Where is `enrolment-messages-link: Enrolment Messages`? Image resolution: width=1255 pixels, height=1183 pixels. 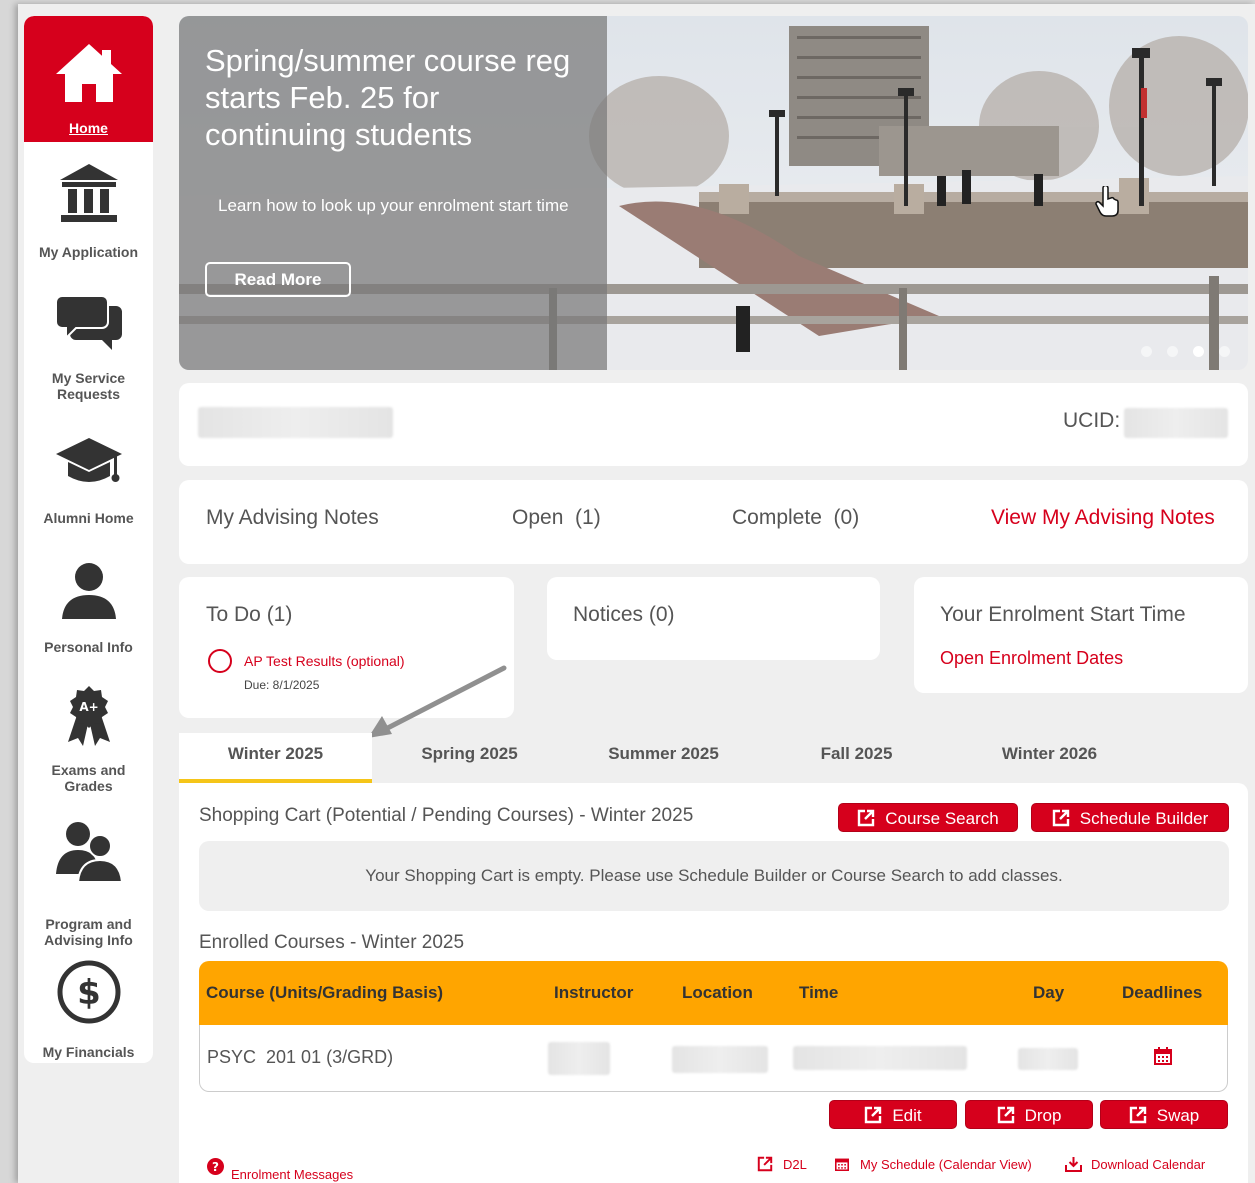
enrolment-messages-link: Enrolment Messages is located at coordinates (292, 1174).